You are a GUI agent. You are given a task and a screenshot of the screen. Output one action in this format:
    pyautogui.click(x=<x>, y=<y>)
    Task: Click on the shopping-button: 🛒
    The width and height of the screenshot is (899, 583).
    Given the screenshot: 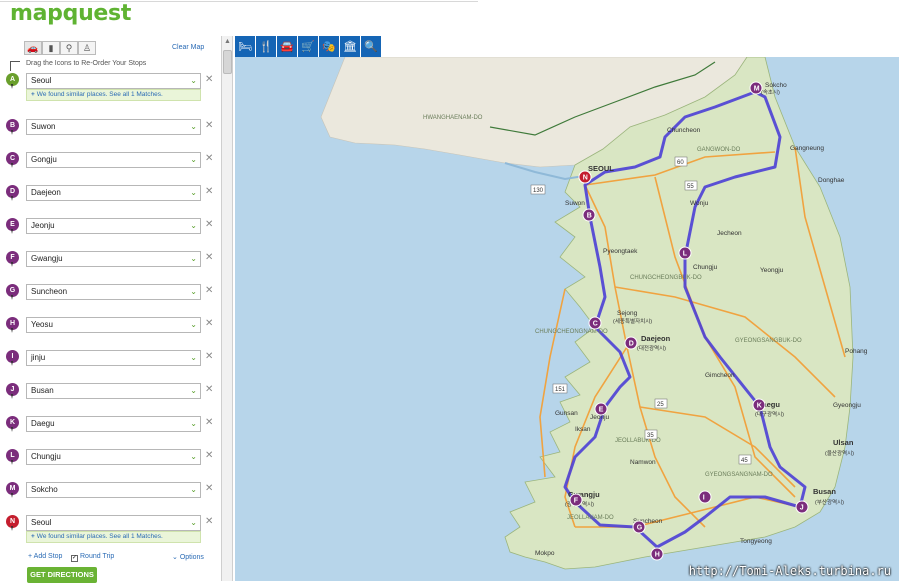 What is the action you would take?
    pyautogui.click(x=308, y=46)
    